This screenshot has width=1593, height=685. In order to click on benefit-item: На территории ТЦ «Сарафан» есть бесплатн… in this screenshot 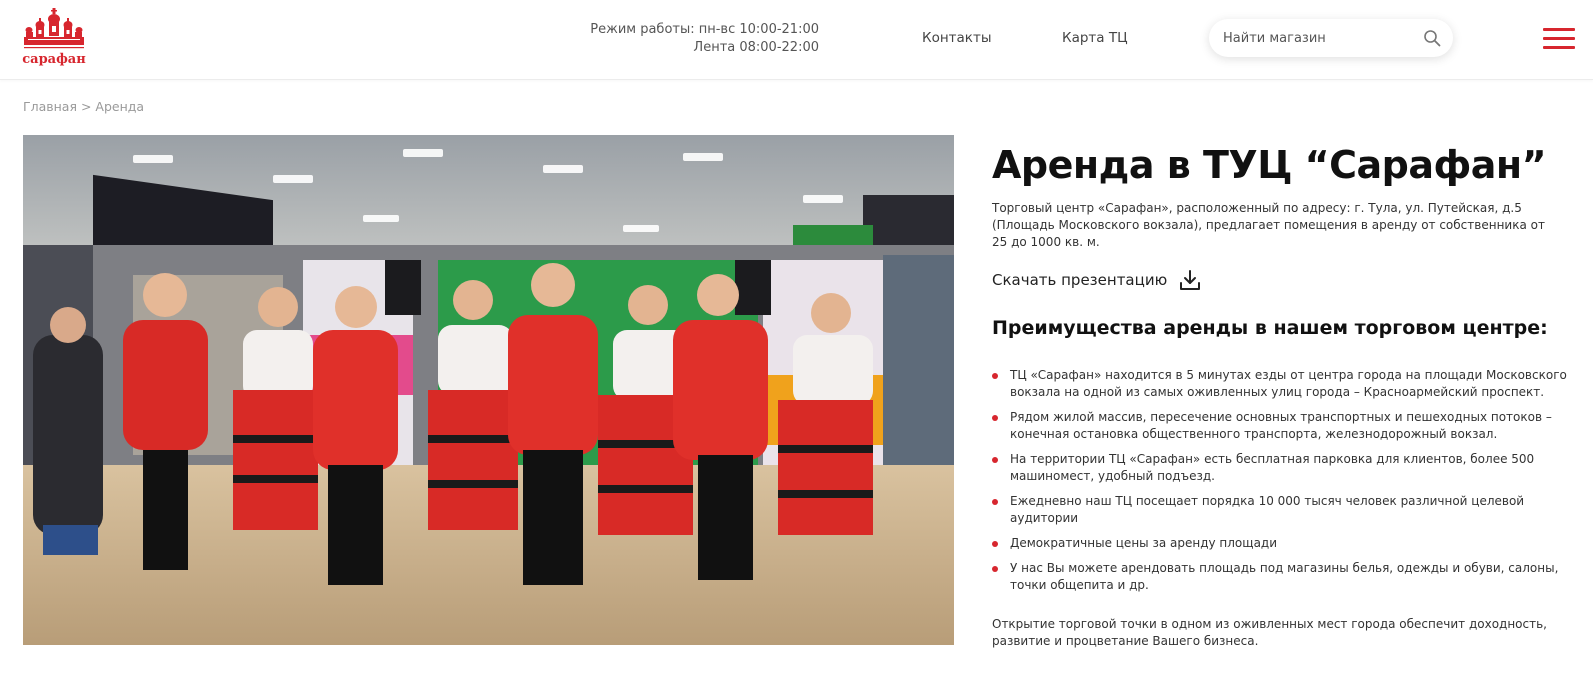, I will do `click(1282, 468)`.